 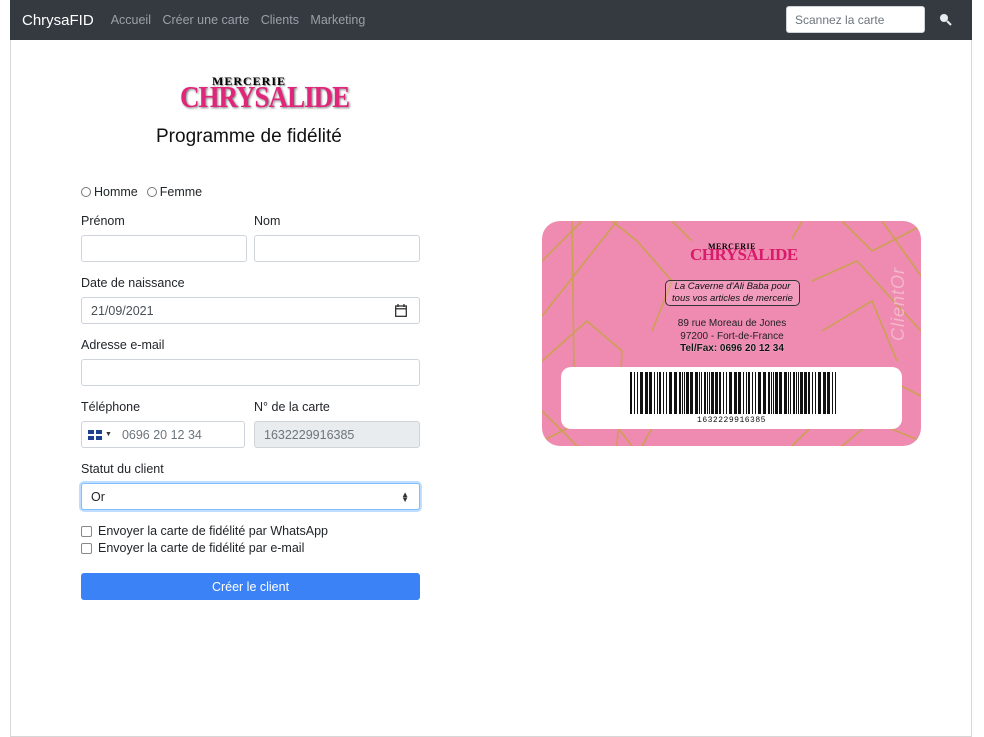 I want to click on brand-link: ChrysaFID, so click(x=58, y=20).